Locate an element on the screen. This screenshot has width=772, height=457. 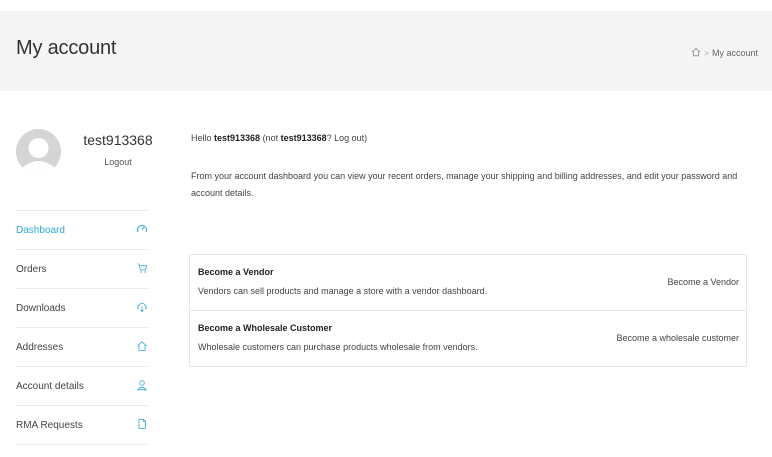
hello-logout-link: Log out is located at coordinates (349, 138).